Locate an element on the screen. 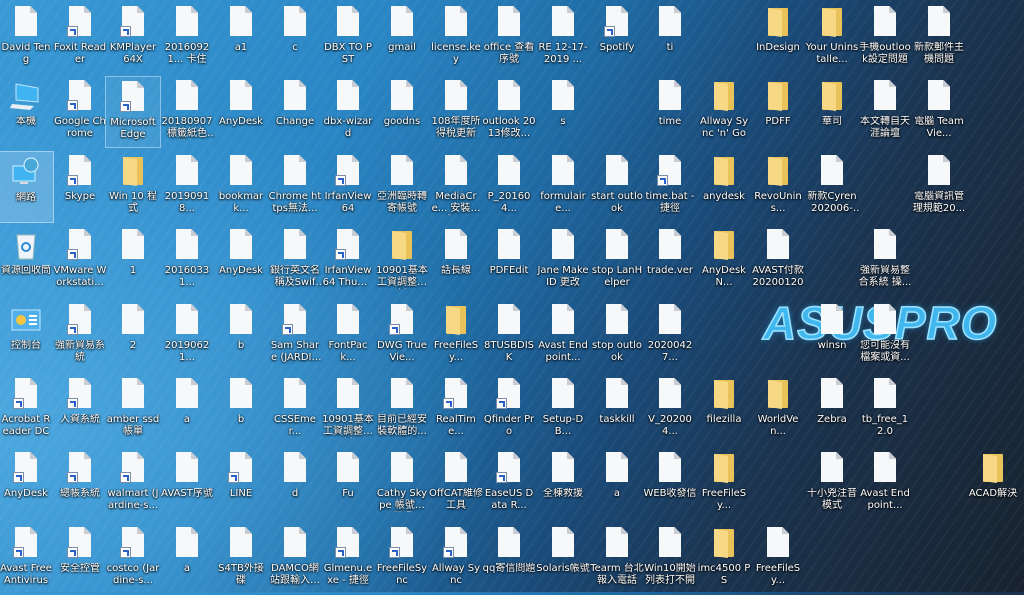 The height and width of the screenshot is (595, 1024). desktop-icon-item: 控制台 is located at coordinates (27, 336).